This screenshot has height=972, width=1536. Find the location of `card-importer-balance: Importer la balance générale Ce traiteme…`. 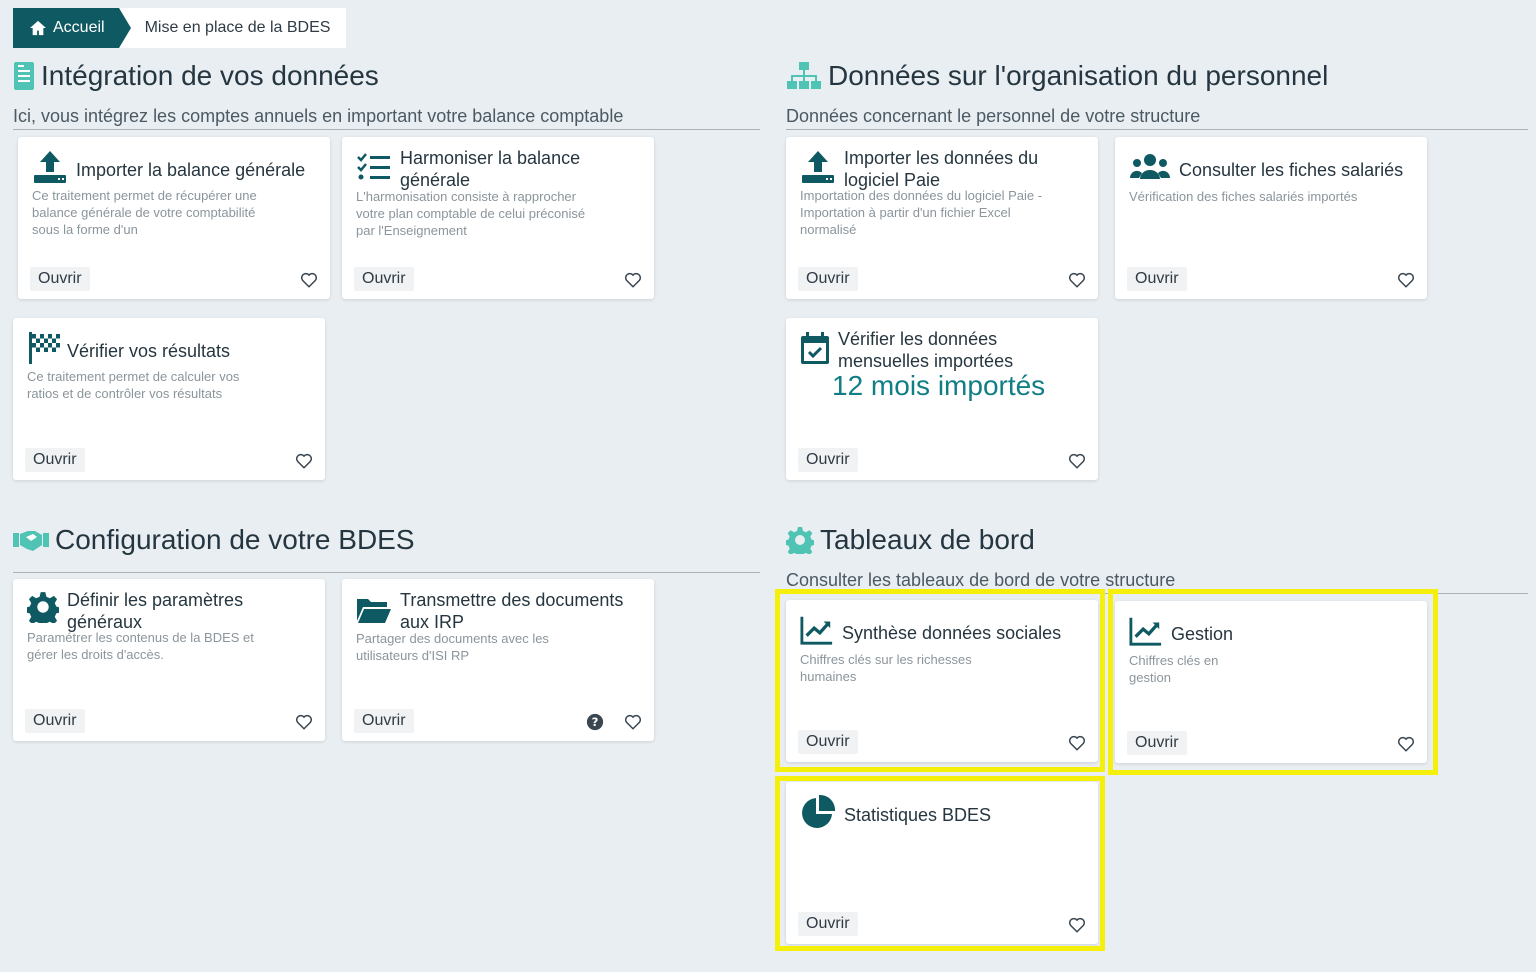

card-importer-balance: Importer la balance générale Ce traiteme… is located at coordinates (174, 218).